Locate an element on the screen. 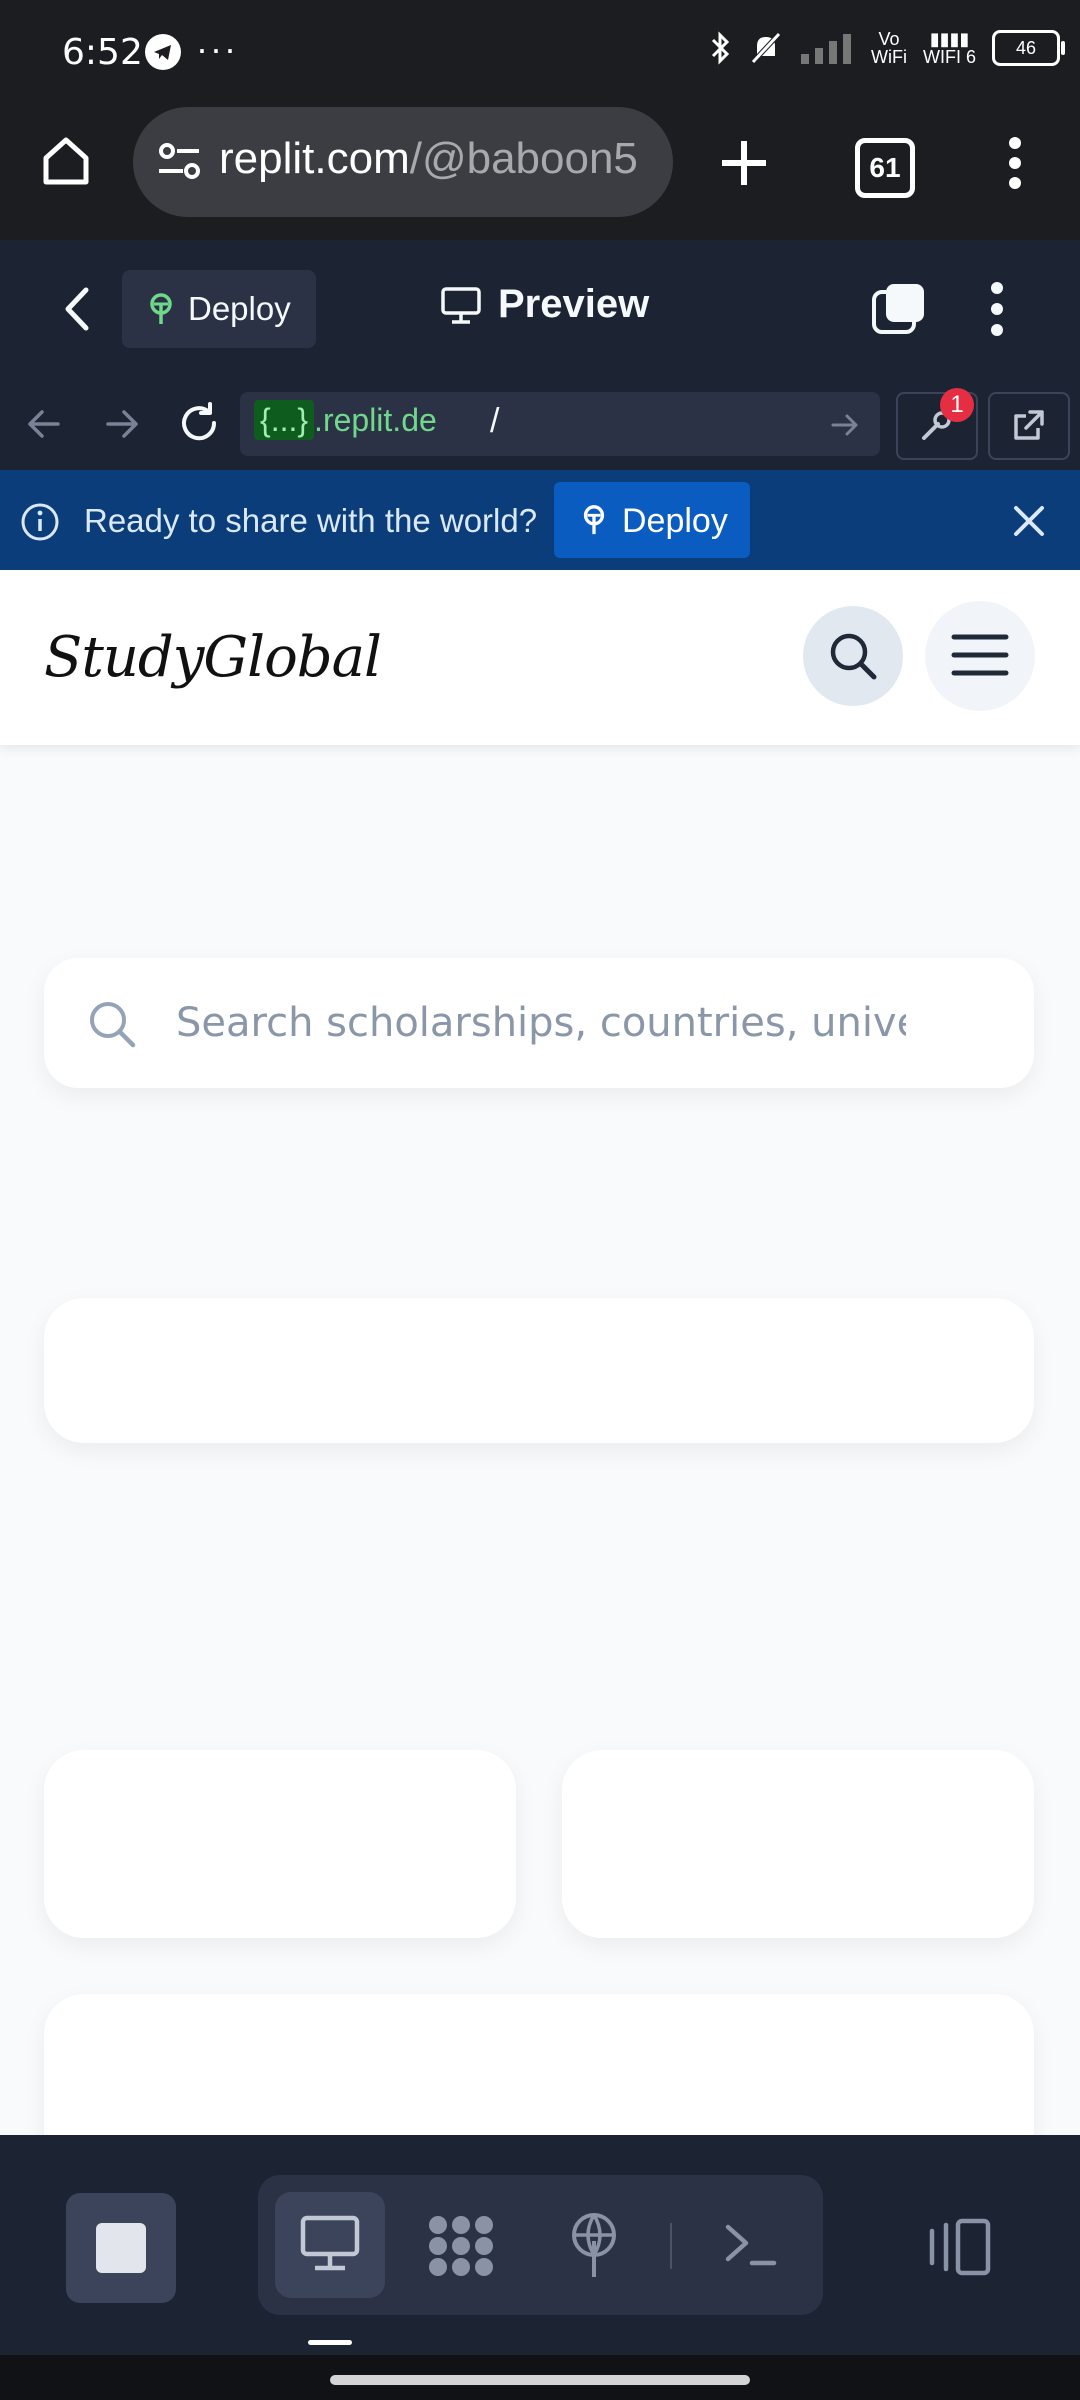 The image size is (1080, 2400). banner-deploy-button: Deploy is located at coordinates (652, 520).